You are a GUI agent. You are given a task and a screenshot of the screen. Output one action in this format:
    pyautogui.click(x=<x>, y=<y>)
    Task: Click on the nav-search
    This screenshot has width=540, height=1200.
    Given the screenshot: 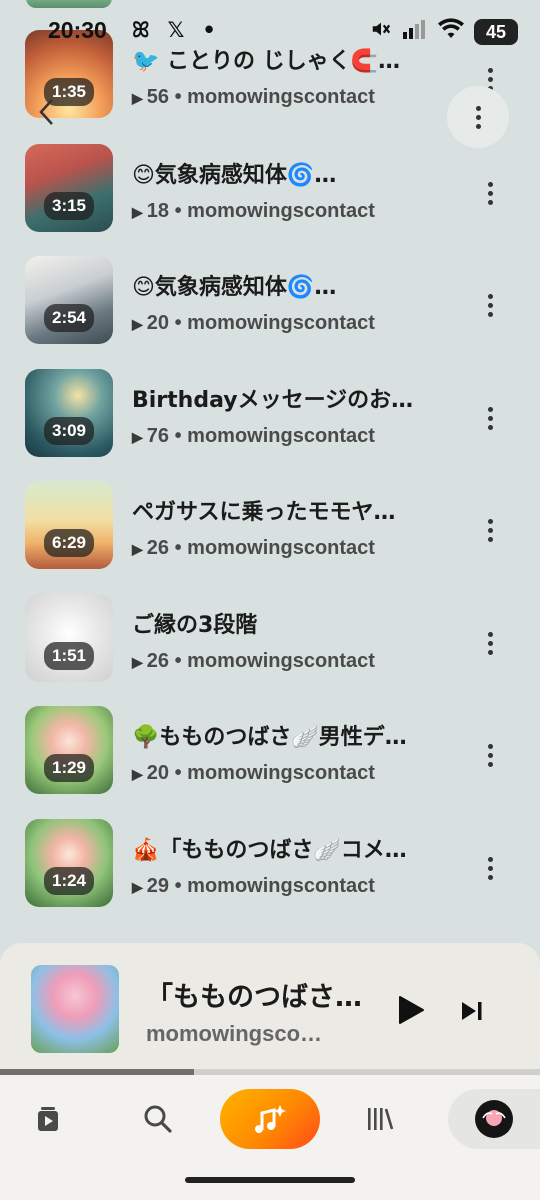 What is the action you would take?
    pyautogui.click(x=158, y=1119)
    